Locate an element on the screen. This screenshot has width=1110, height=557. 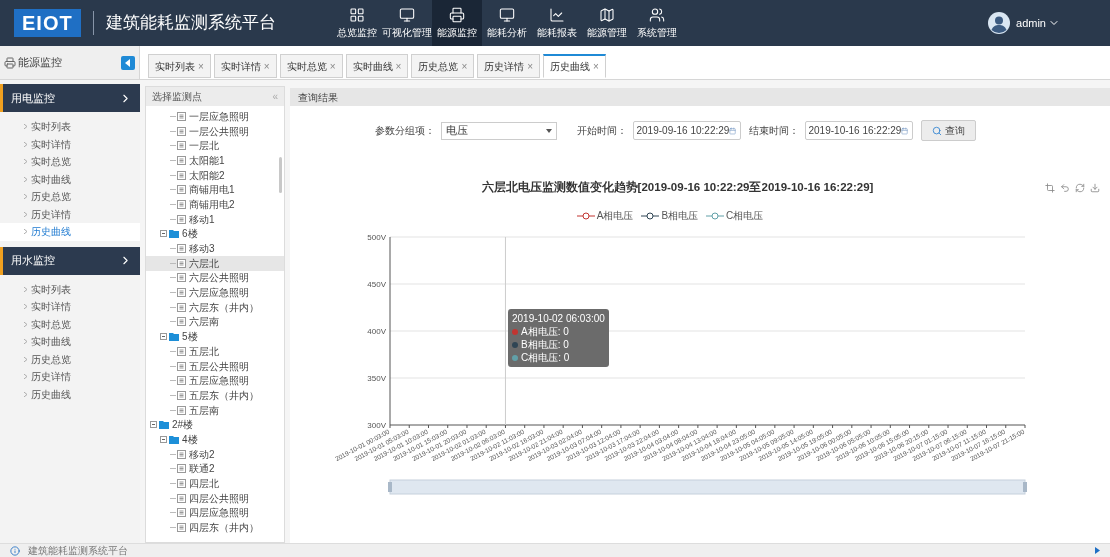
avatar is located at coordinates (999, 23).